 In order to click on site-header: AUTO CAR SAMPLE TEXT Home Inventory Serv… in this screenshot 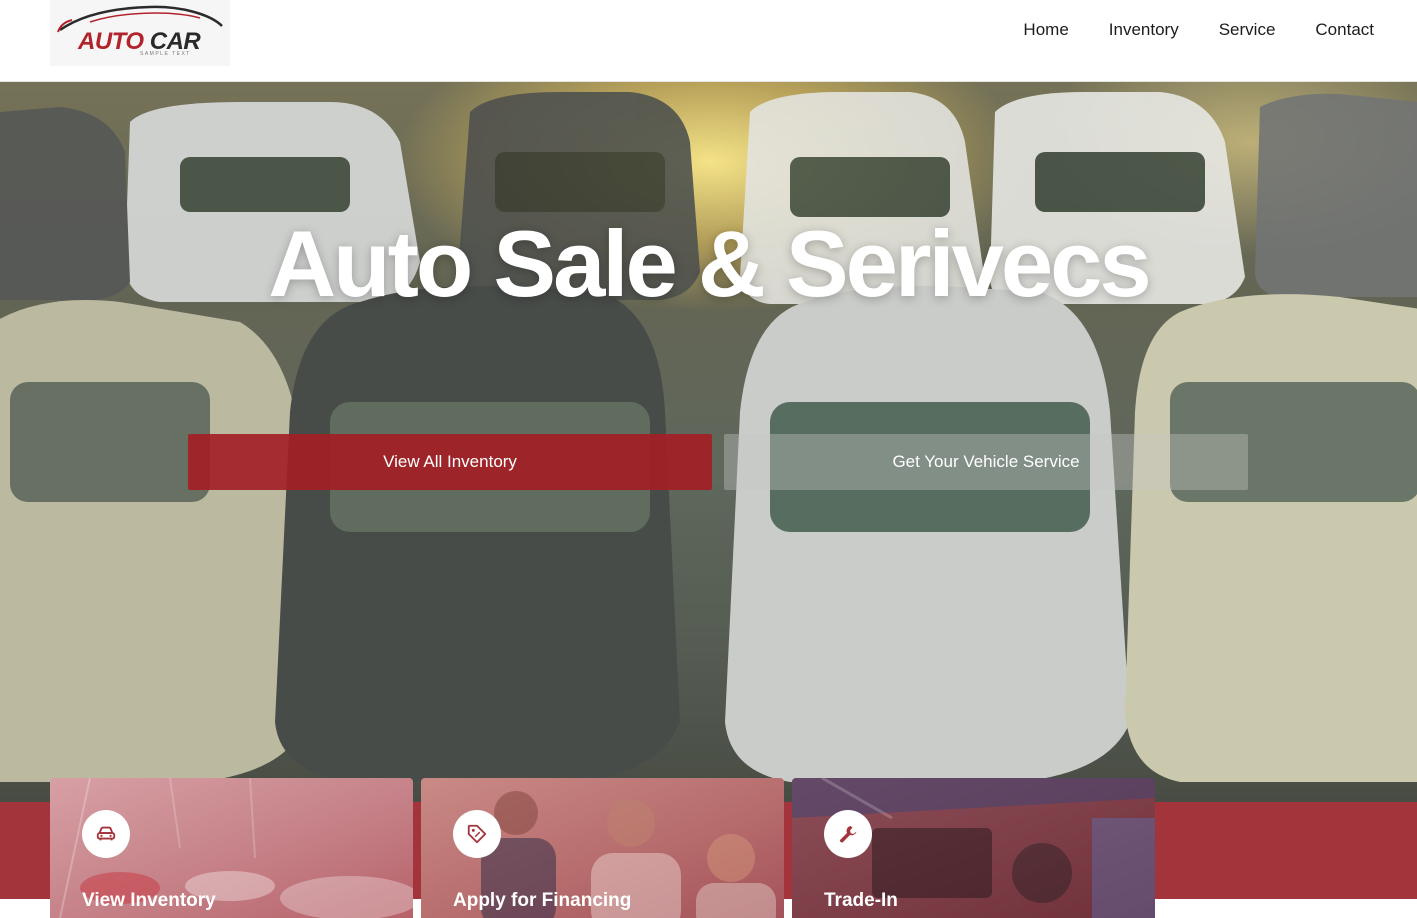, I will do `click(708, 41)`.